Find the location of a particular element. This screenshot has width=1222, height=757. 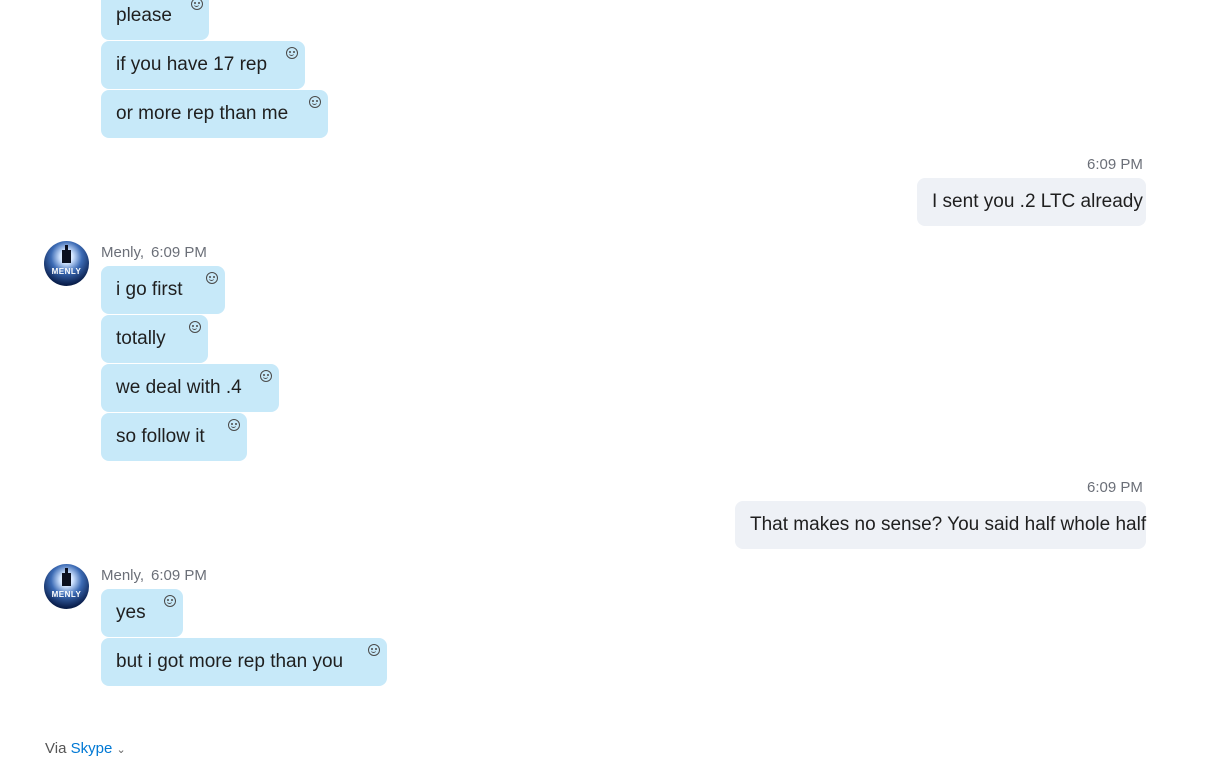

message-text: if you have 17 rep is located at coordinates (192, 64).